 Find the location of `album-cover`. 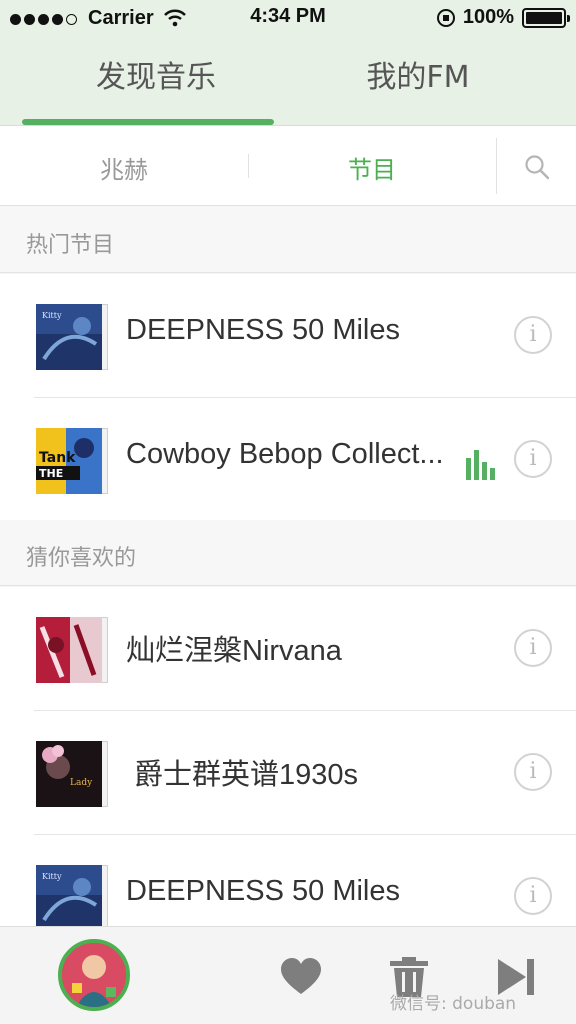

album-cover is located at coordinates (72, 650).